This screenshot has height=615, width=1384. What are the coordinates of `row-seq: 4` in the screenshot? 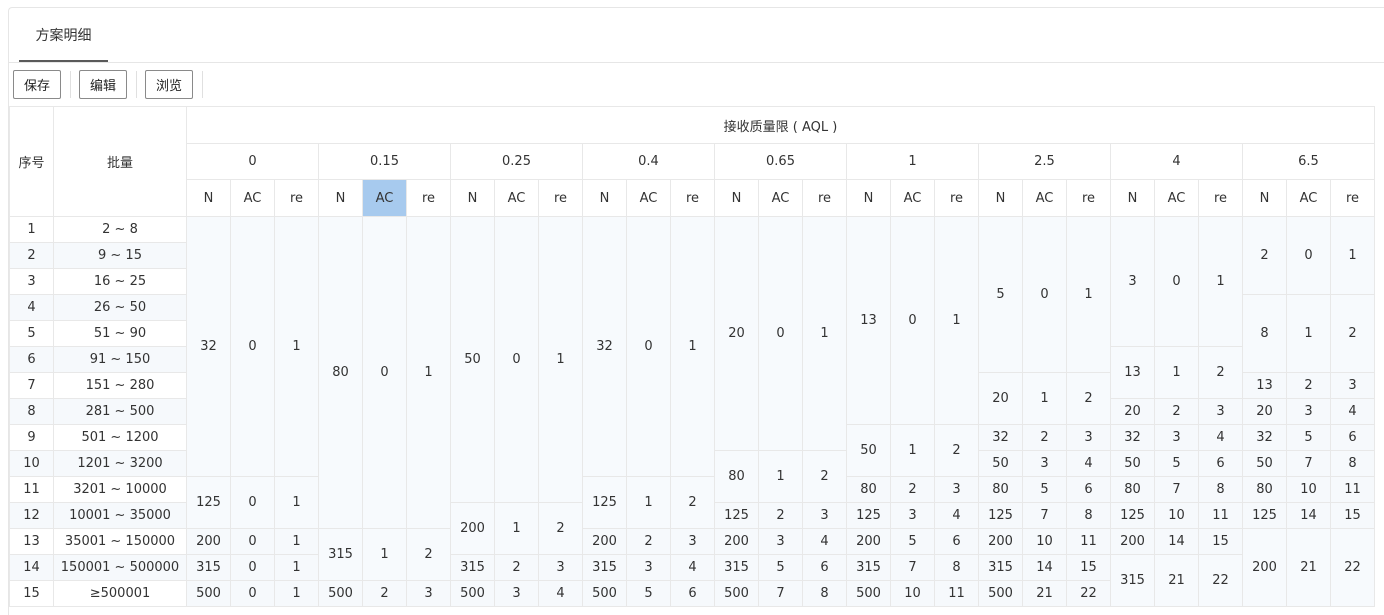 It's located at (31, 307).